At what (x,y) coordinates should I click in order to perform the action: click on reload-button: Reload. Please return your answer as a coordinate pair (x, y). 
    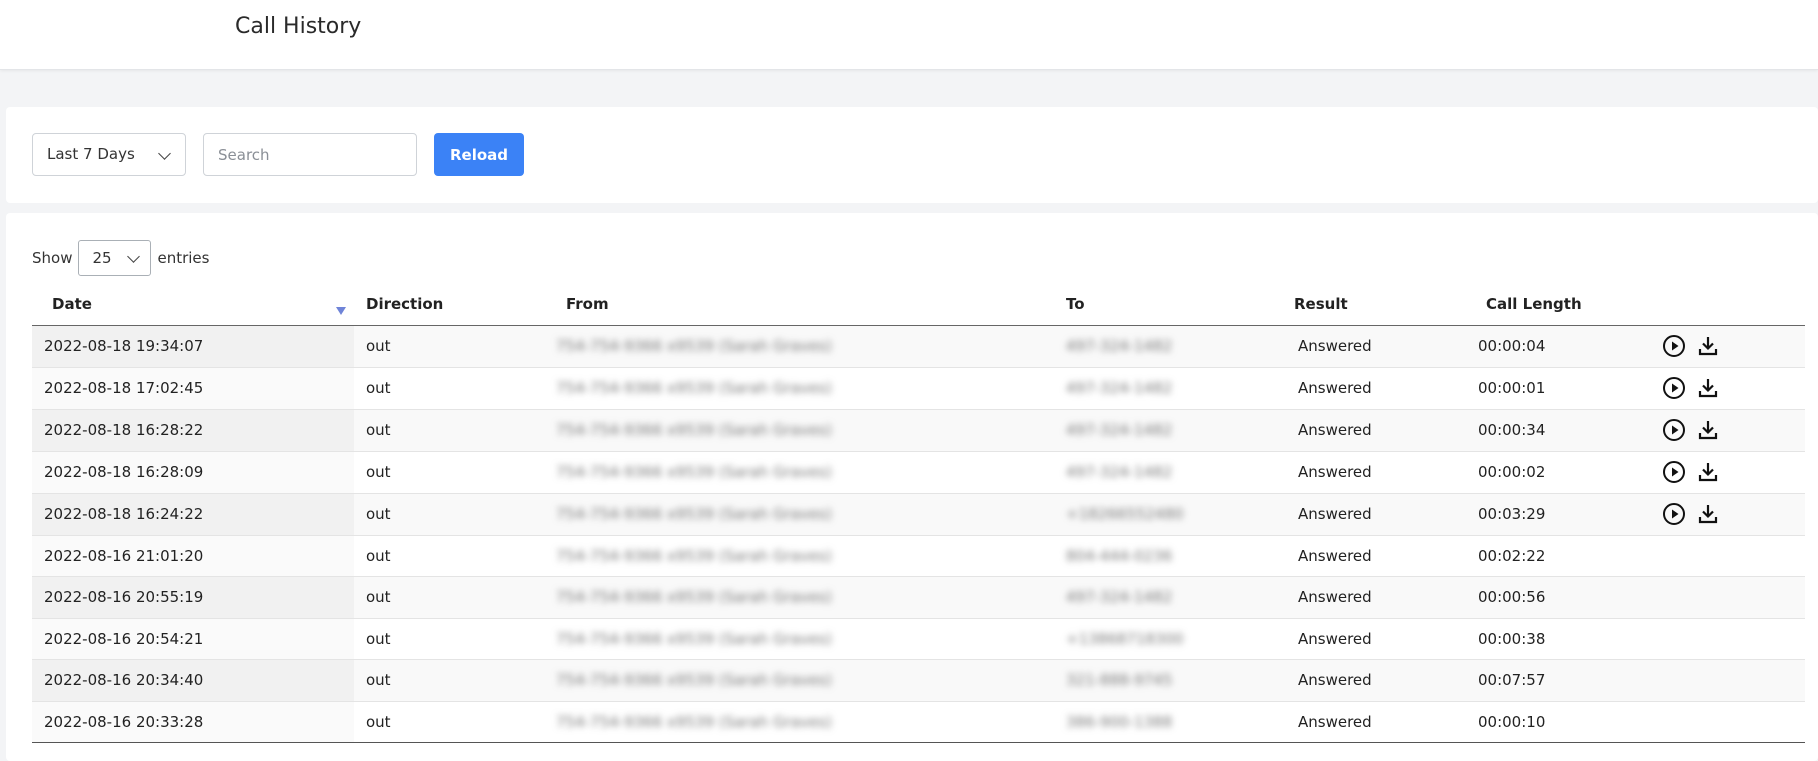
    Looking at the image, I should click on (479, 154).